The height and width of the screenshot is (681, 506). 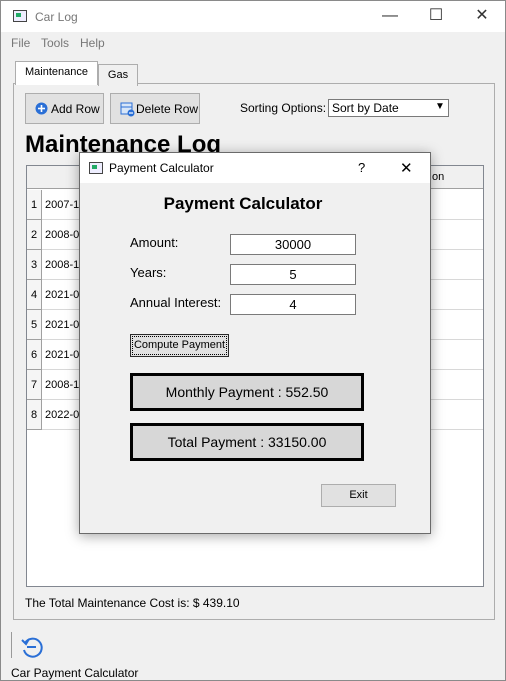 I want to click on menu-file: File, so click(x=20, y=43).